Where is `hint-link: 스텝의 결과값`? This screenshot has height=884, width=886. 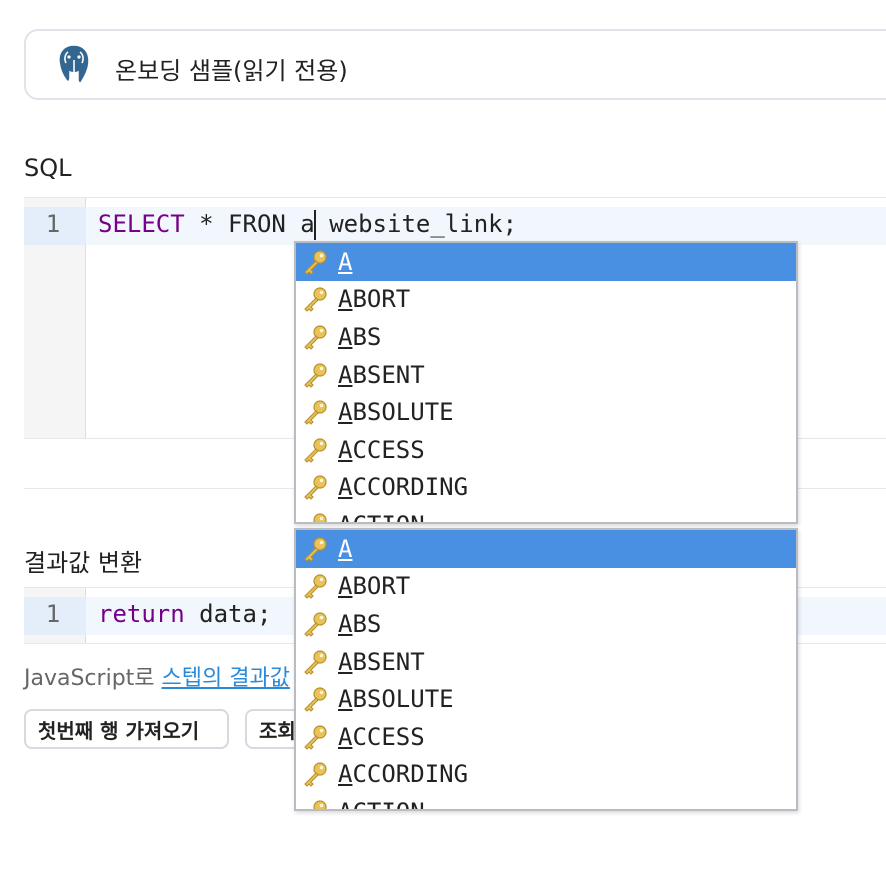 hint-link: 스텝의 결과값 is located at coordinates (226, 678).